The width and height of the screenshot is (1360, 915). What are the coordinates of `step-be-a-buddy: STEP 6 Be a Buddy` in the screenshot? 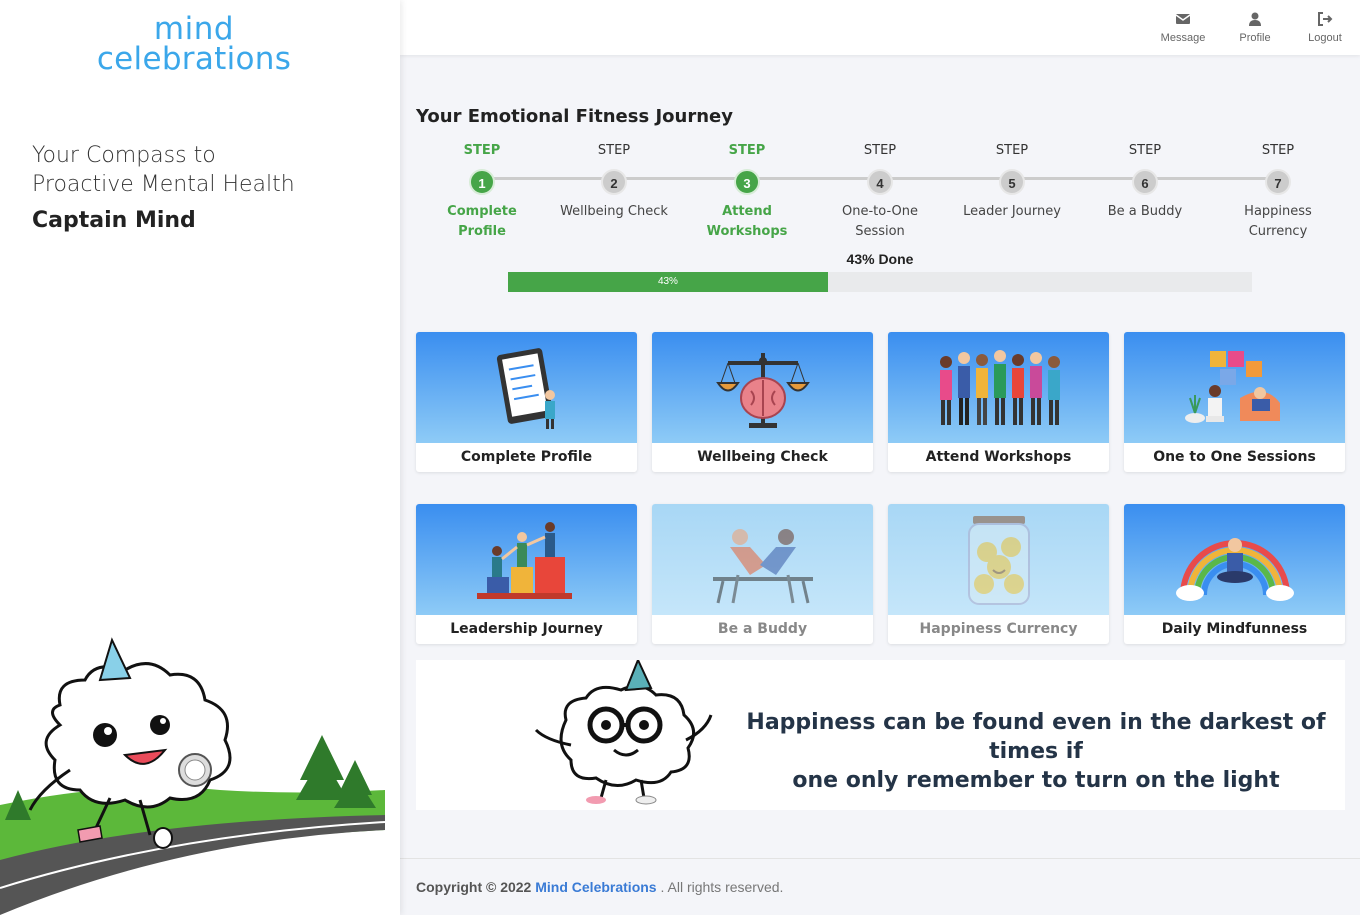 It's located at (1145, 182).